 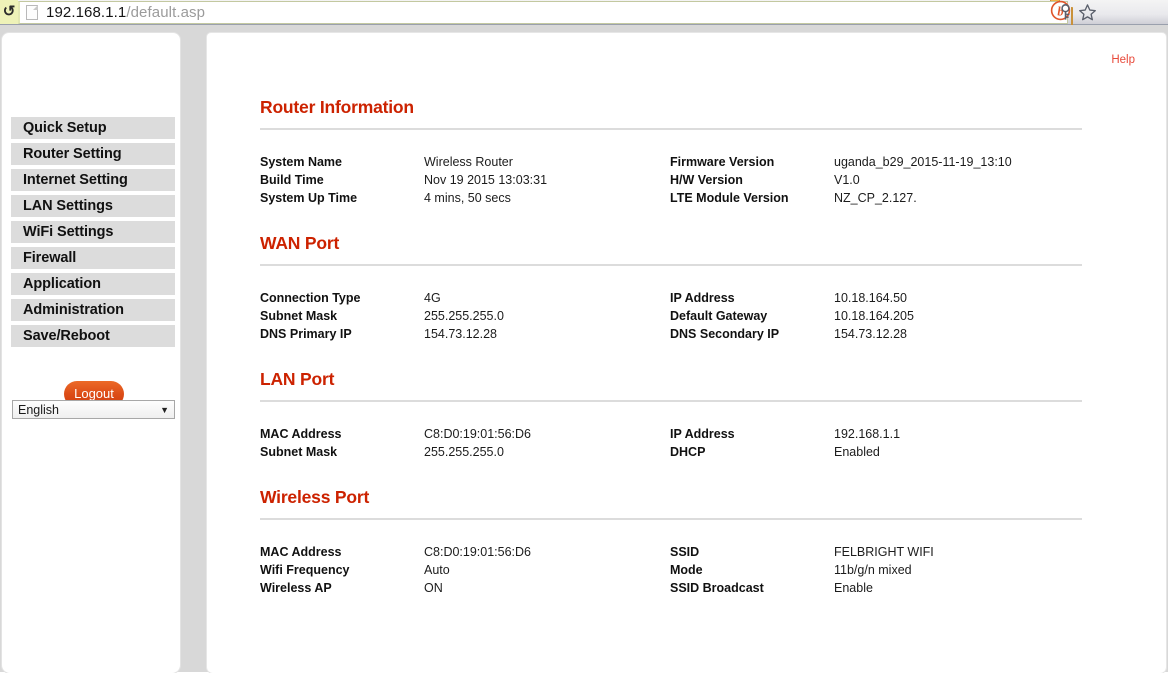 What do you see at coordinates (688, 452) in the screenshot?
I see `field-label: DHCP` at bounding box center [688, 452].